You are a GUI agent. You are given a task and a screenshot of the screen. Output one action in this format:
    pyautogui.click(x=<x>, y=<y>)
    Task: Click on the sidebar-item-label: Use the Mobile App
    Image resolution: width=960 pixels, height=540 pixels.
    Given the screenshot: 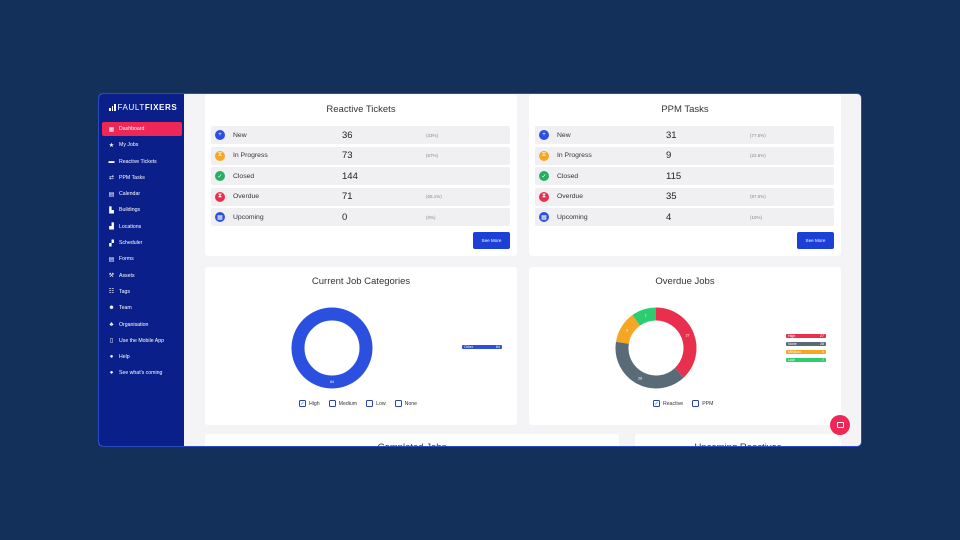 What is the action you would take?
    pyautogui.click(x=141, y=340)
    